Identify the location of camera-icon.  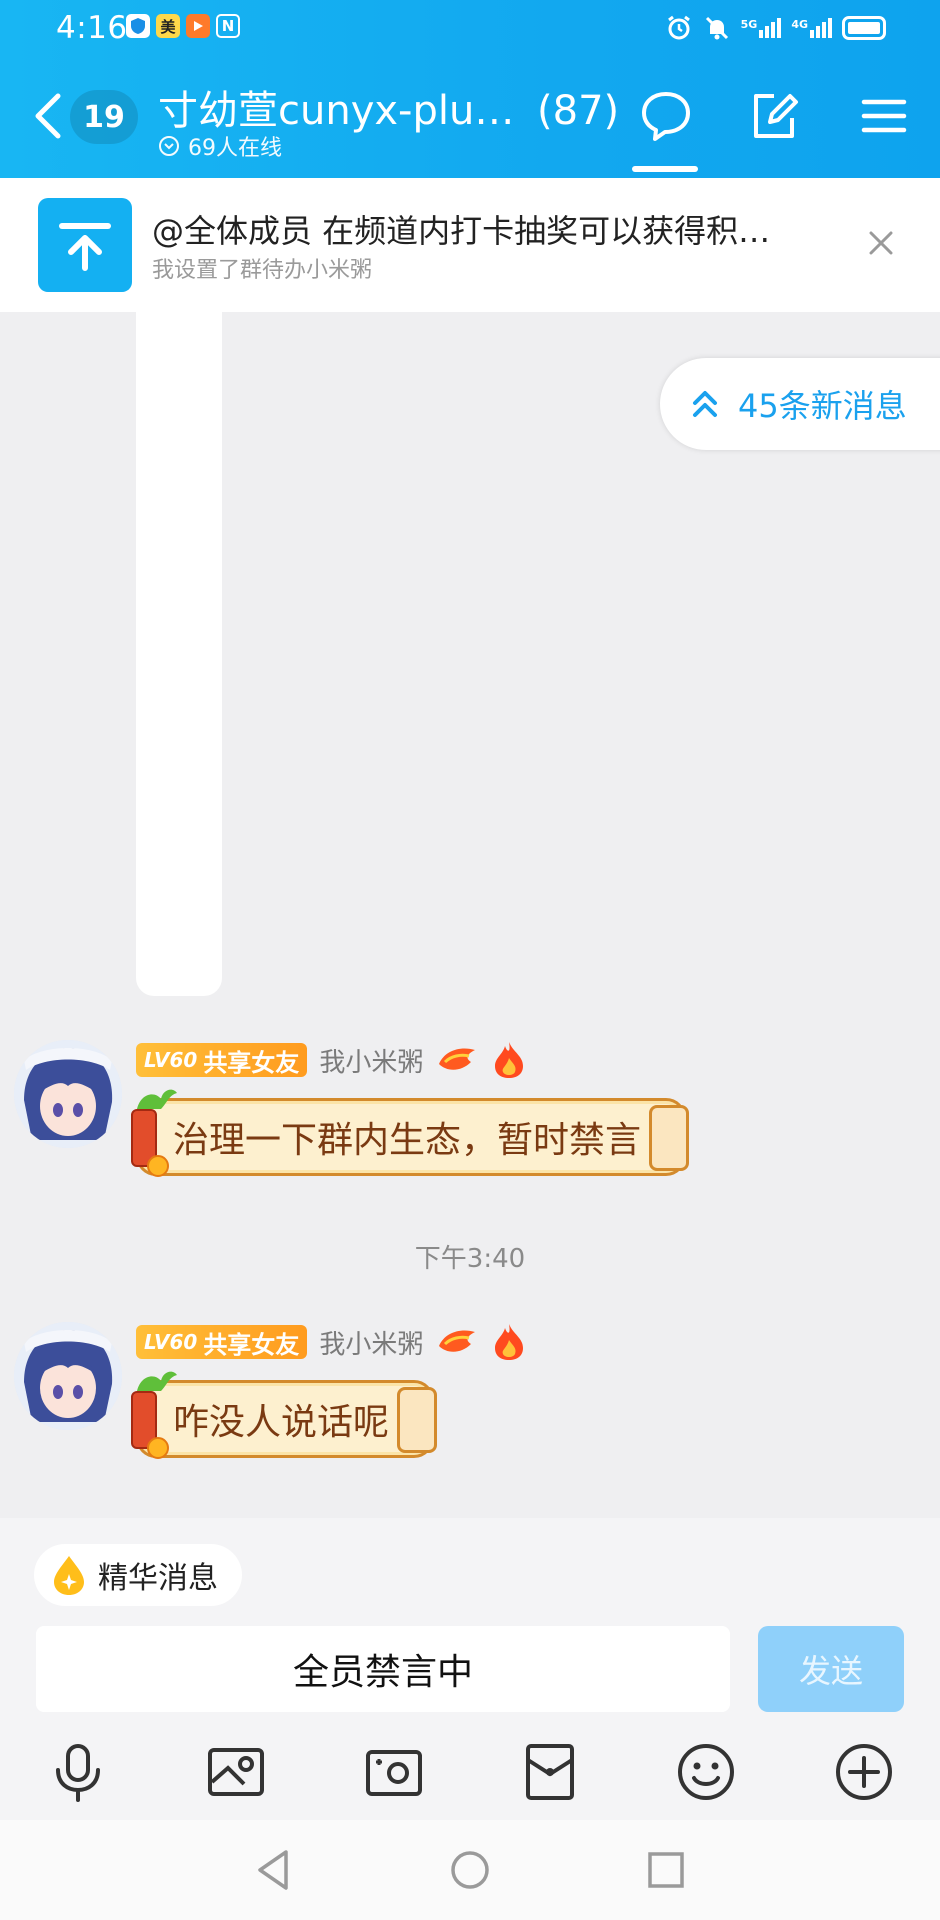
(394, 1772).